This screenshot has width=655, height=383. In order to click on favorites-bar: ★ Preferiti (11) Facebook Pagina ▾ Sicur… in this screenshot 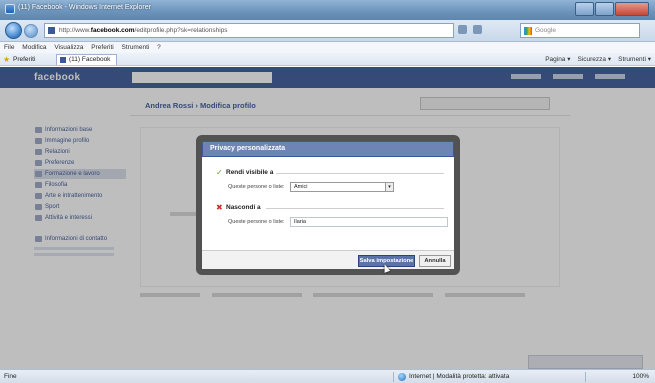, I will do `click(327, 59)`.